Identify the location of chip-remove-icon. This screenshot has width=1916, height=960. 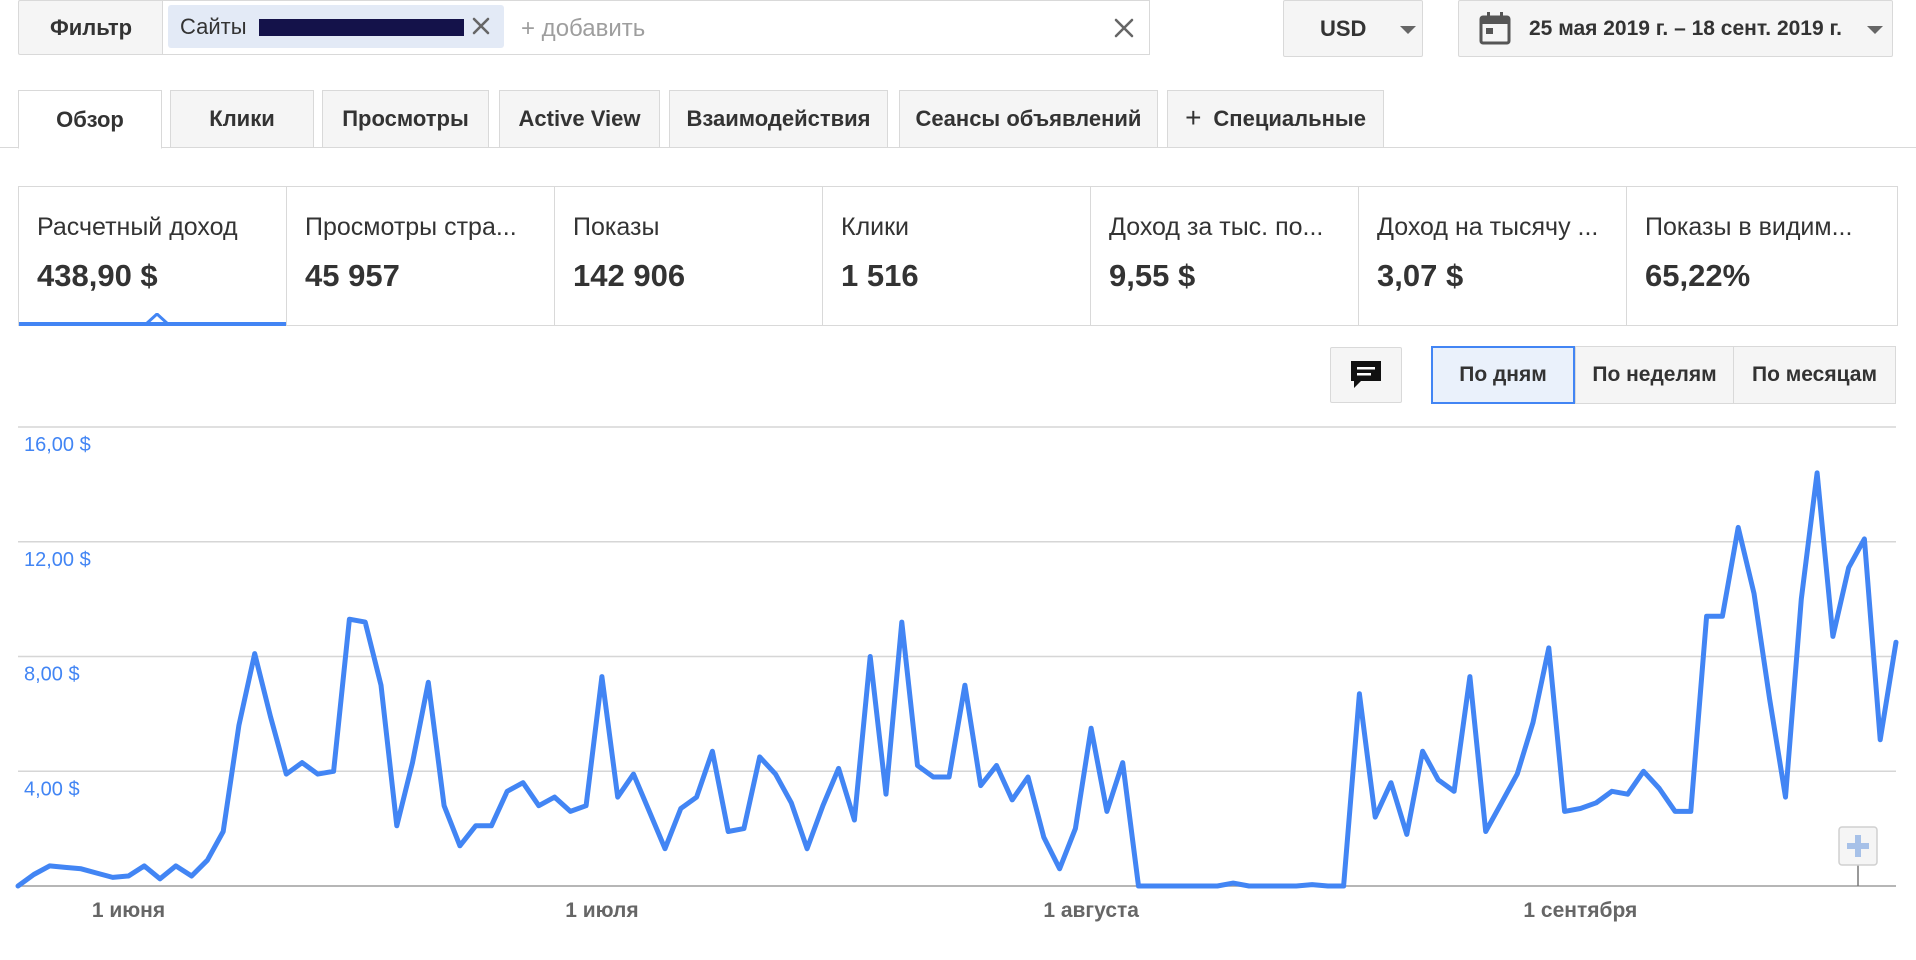
(481, 26).